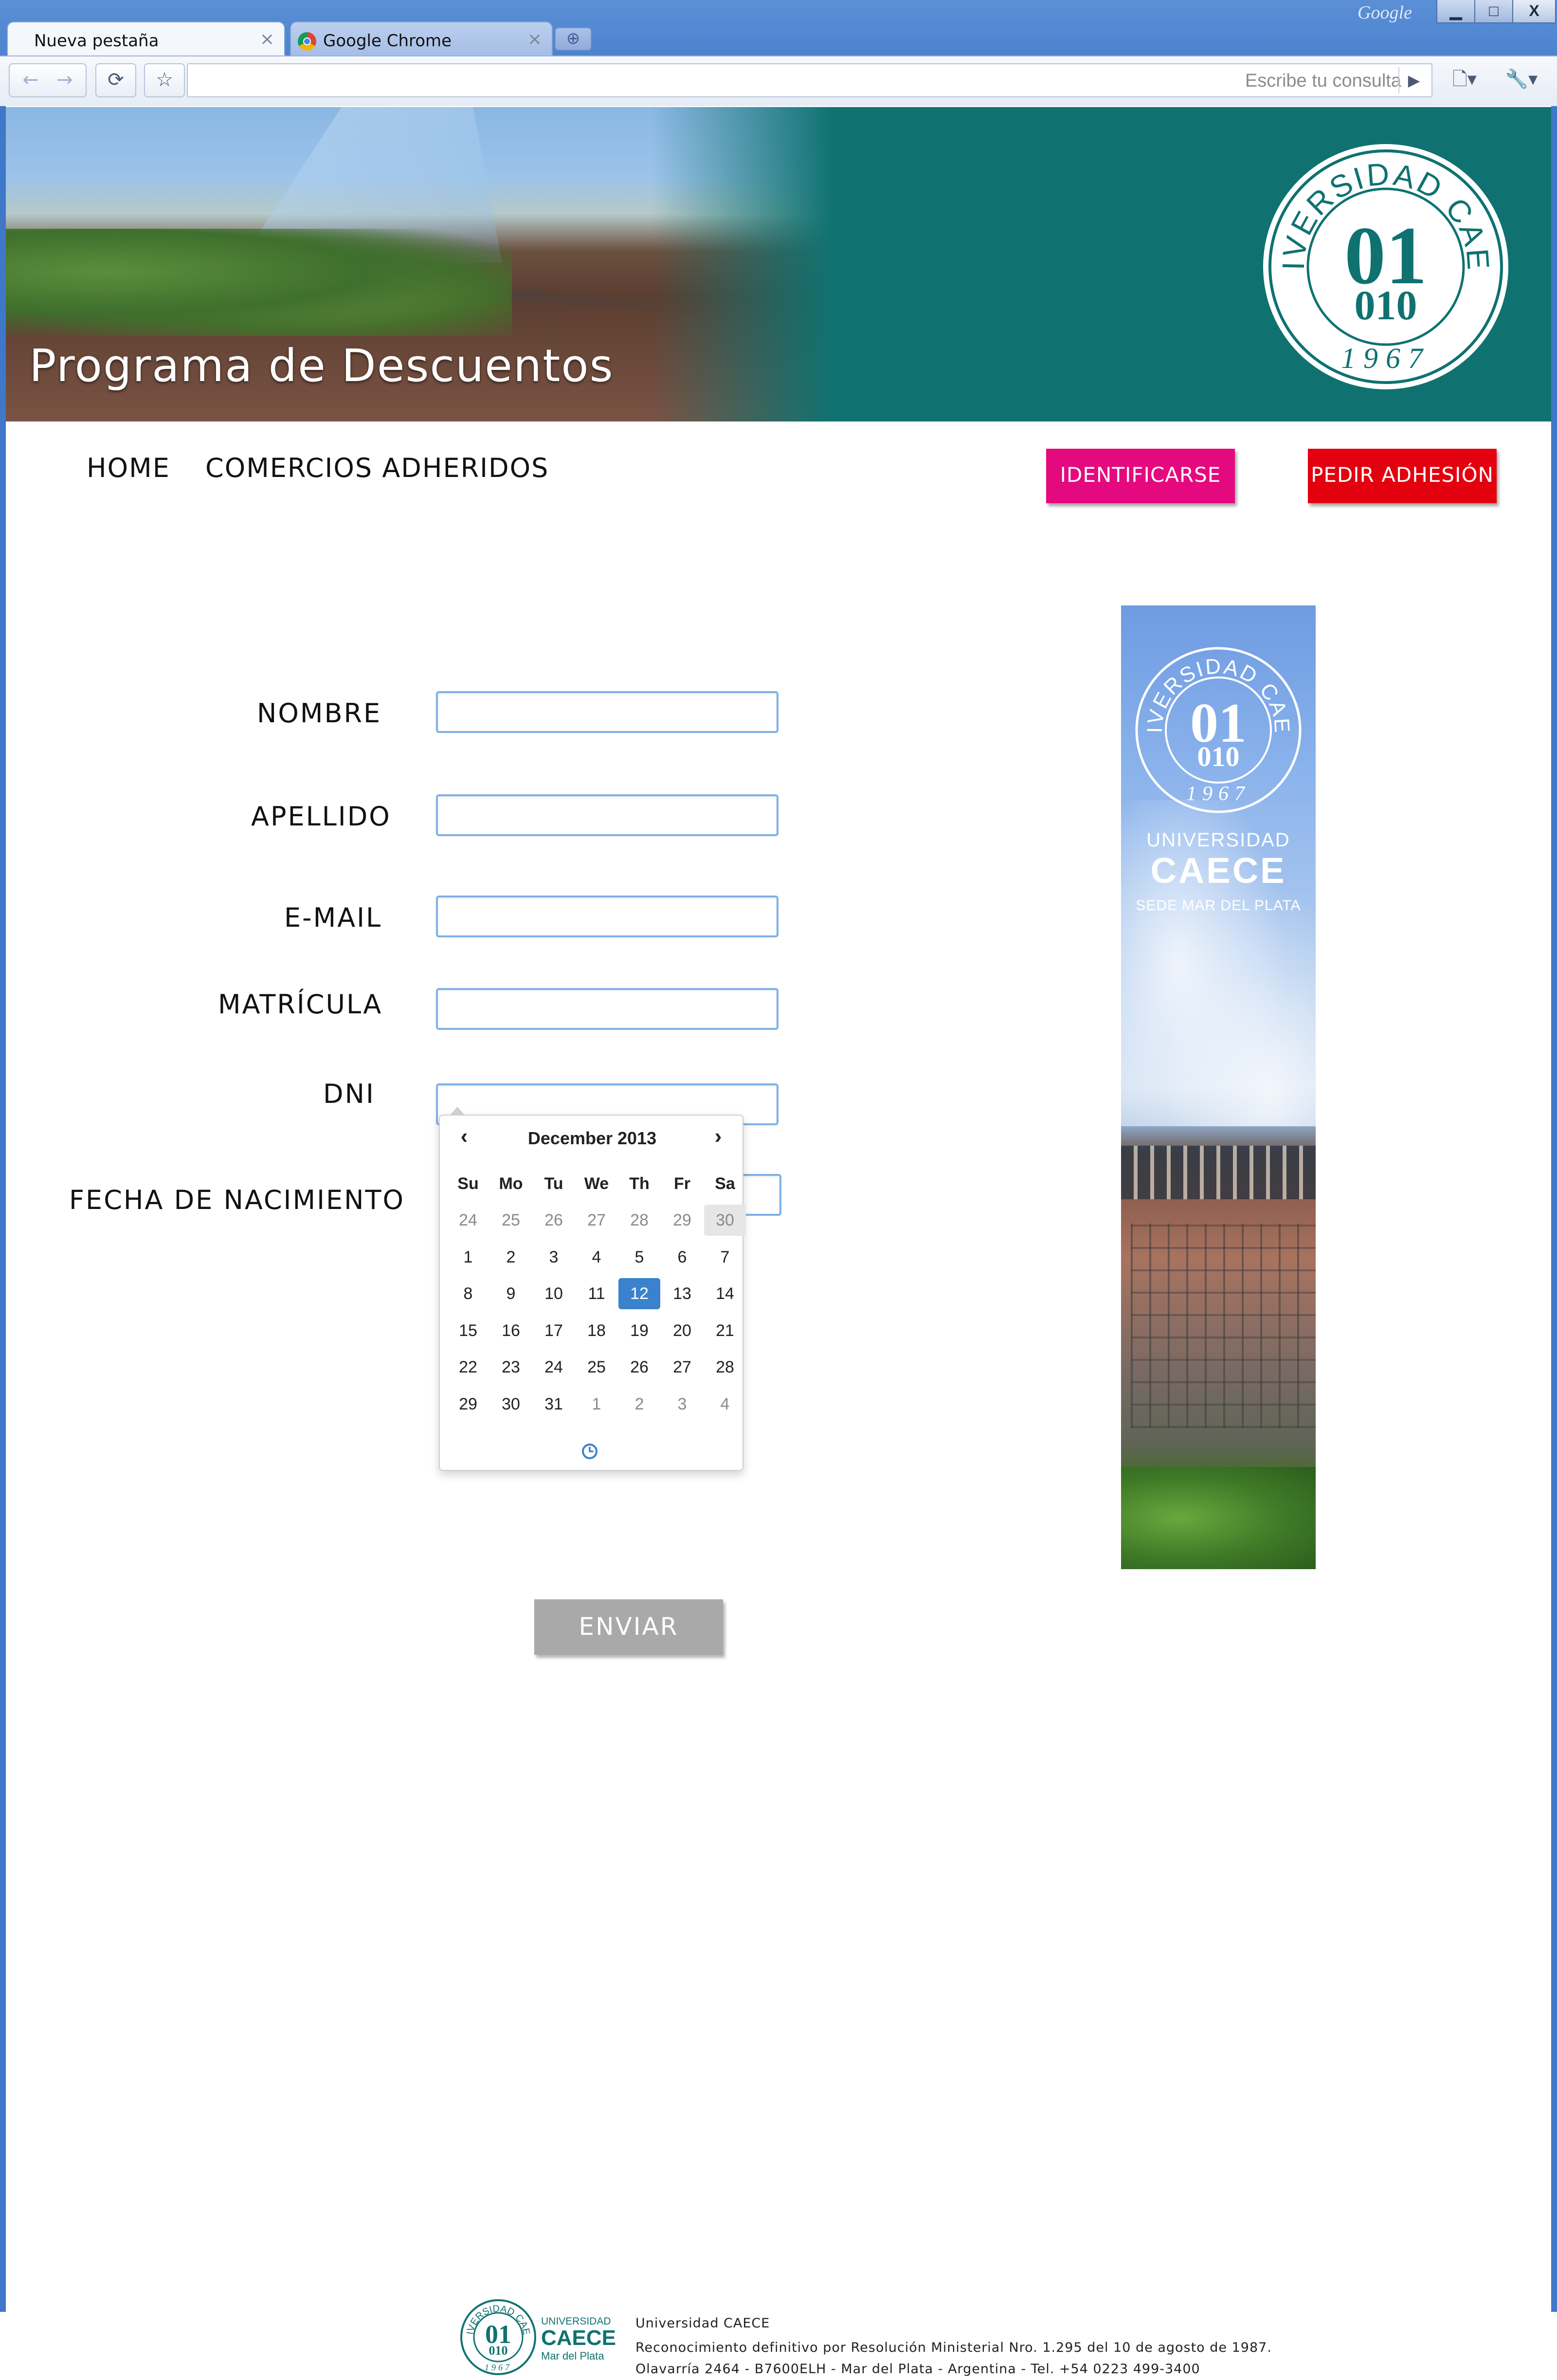  I want to click on nav-home-link: HOME, so click(129, 468).